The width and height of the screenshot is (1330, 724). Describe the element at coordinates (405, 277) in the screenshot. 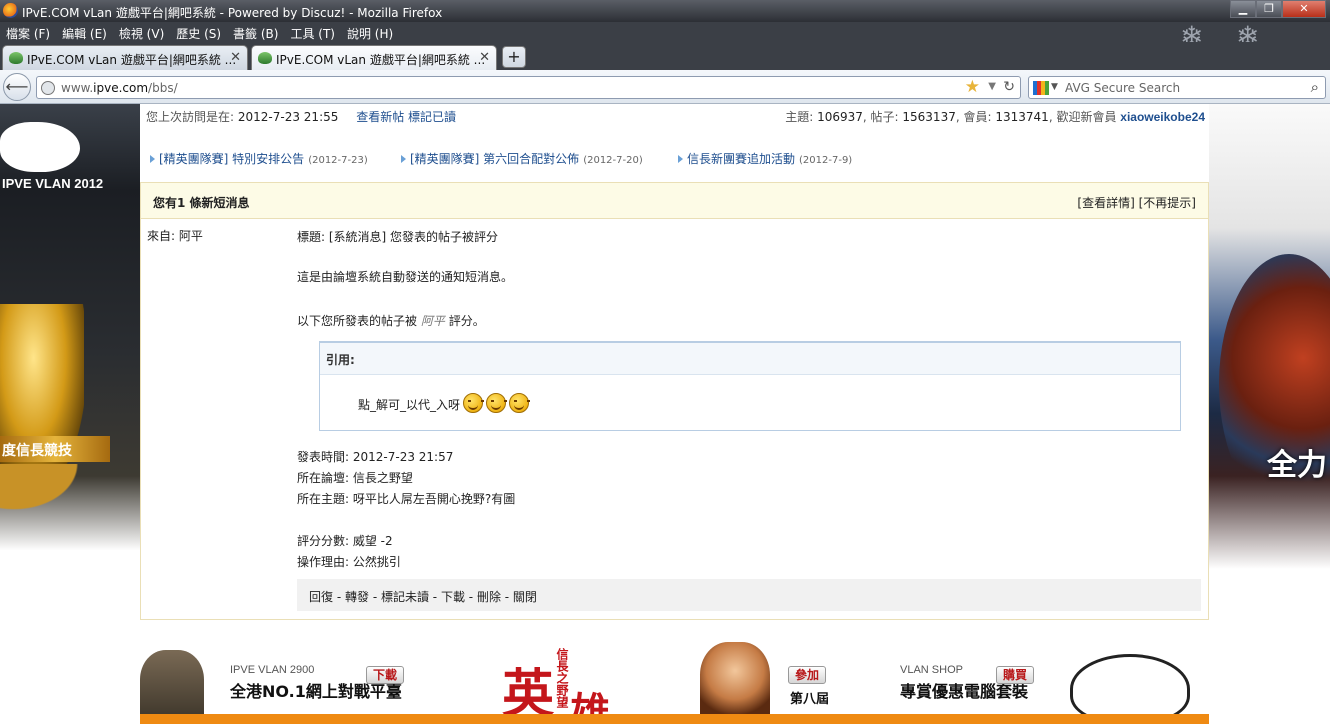

I see `pm-line: 這是由論壇系統自動發送的通知短消息。` at that location.